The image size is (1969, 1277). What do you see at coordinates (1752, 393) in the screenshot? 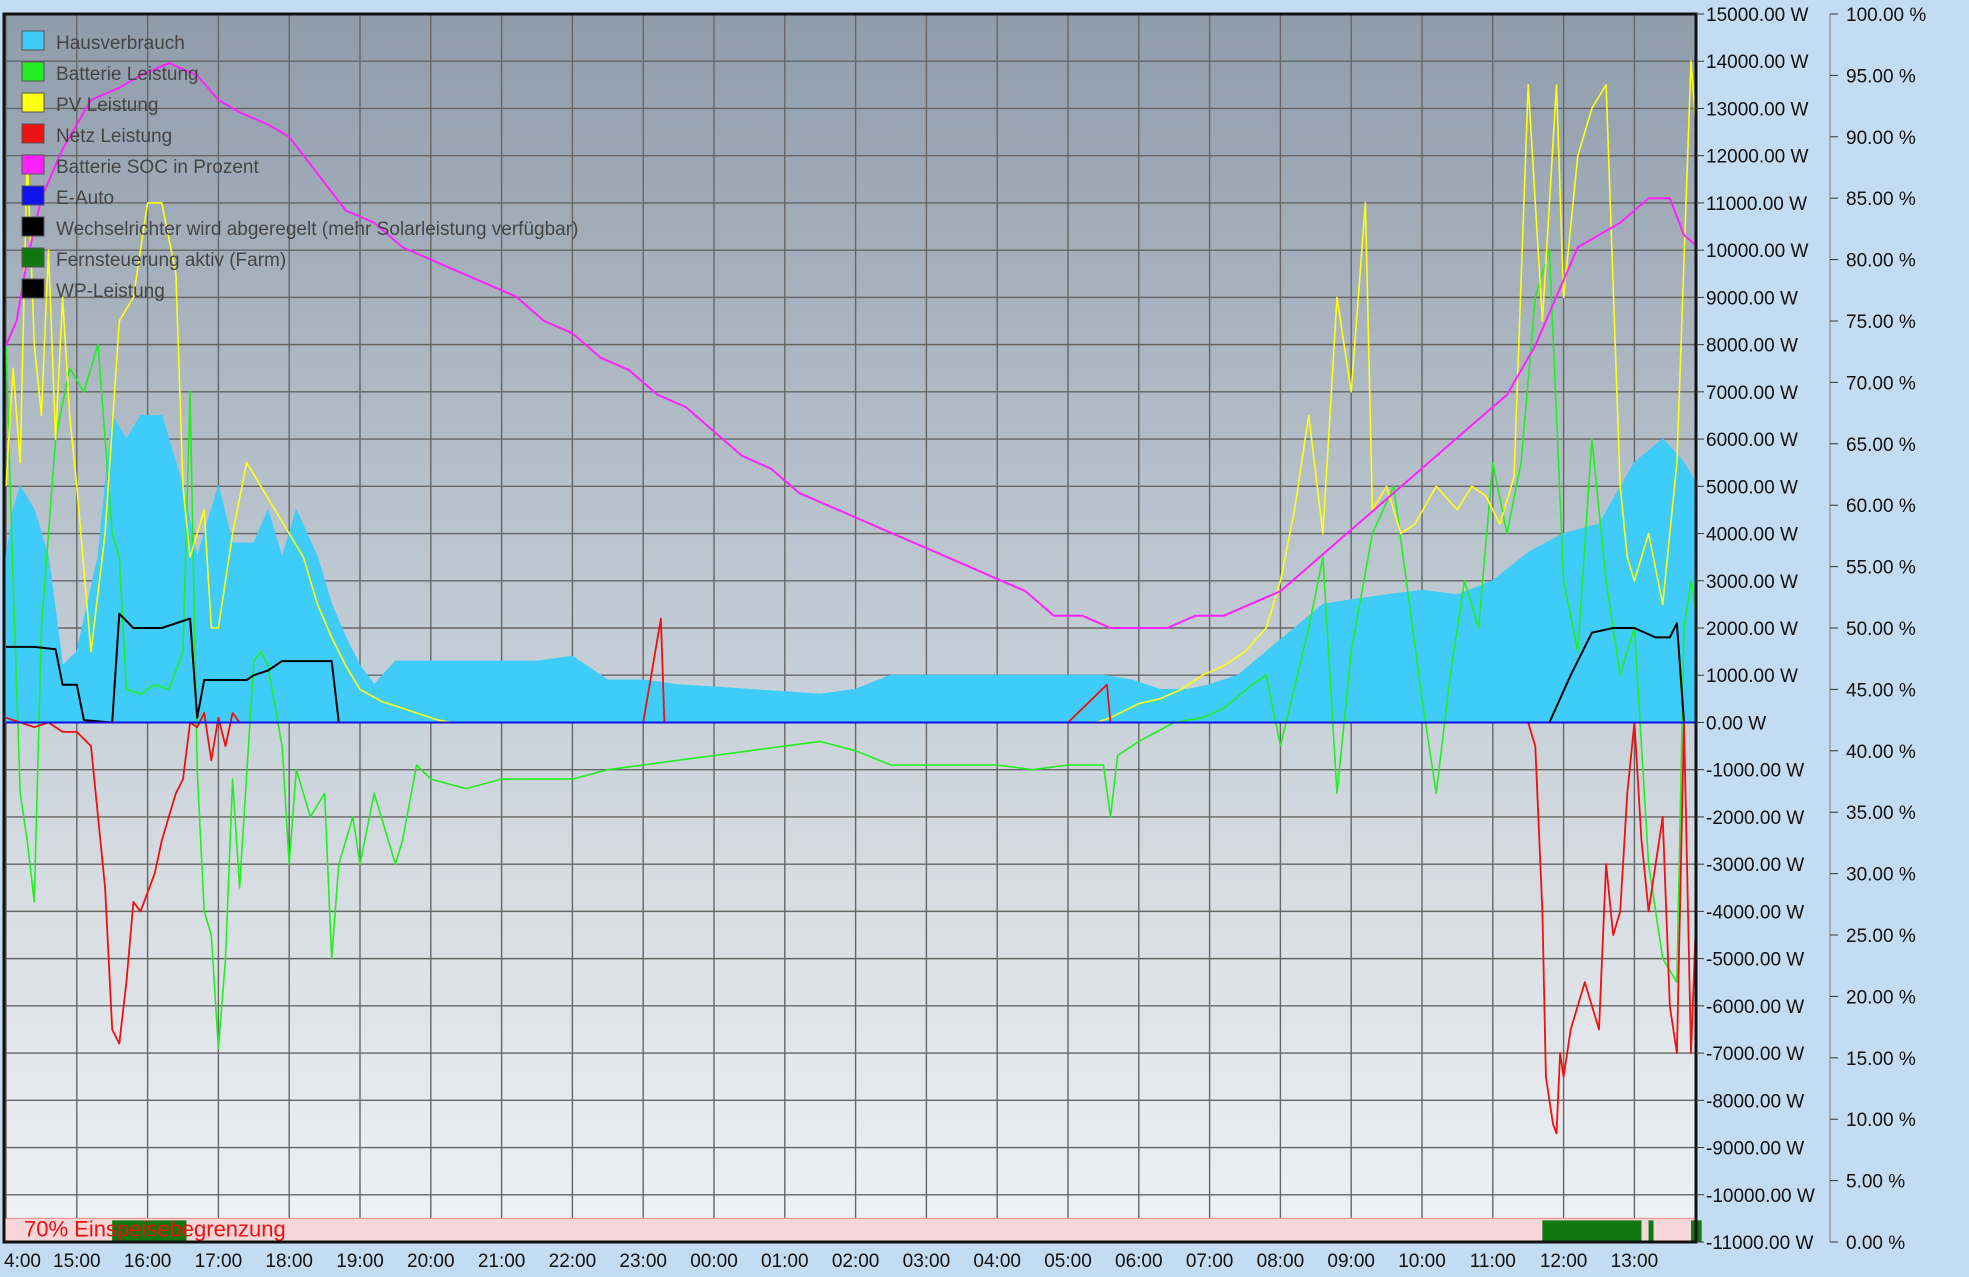
I see `y-left-tick-label: 7000.00 W` at bounding box center [1752, 393].